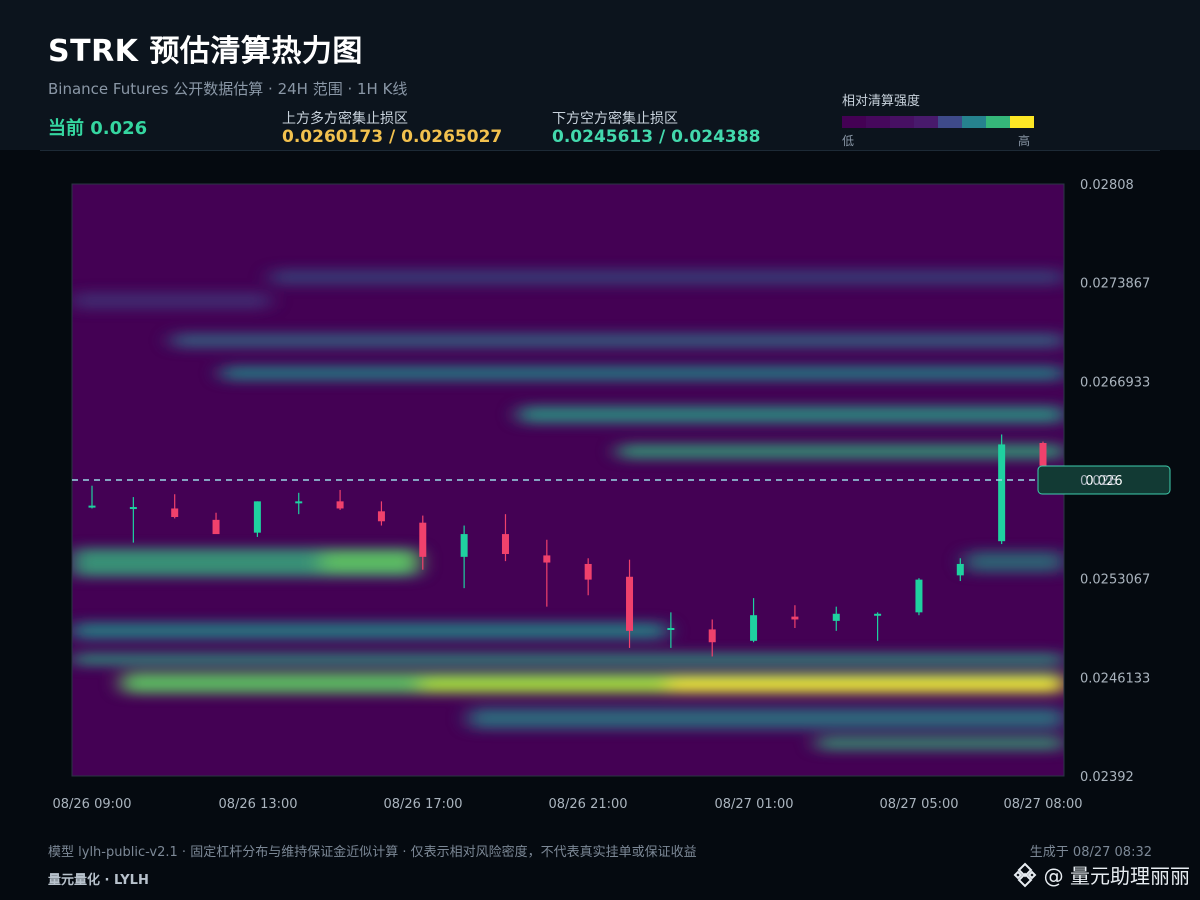  What do you see at coordinates (587, 804) in the screenshot?
I see `x-tick-label: 08/26 21:00` at bounding box center [587, 804].